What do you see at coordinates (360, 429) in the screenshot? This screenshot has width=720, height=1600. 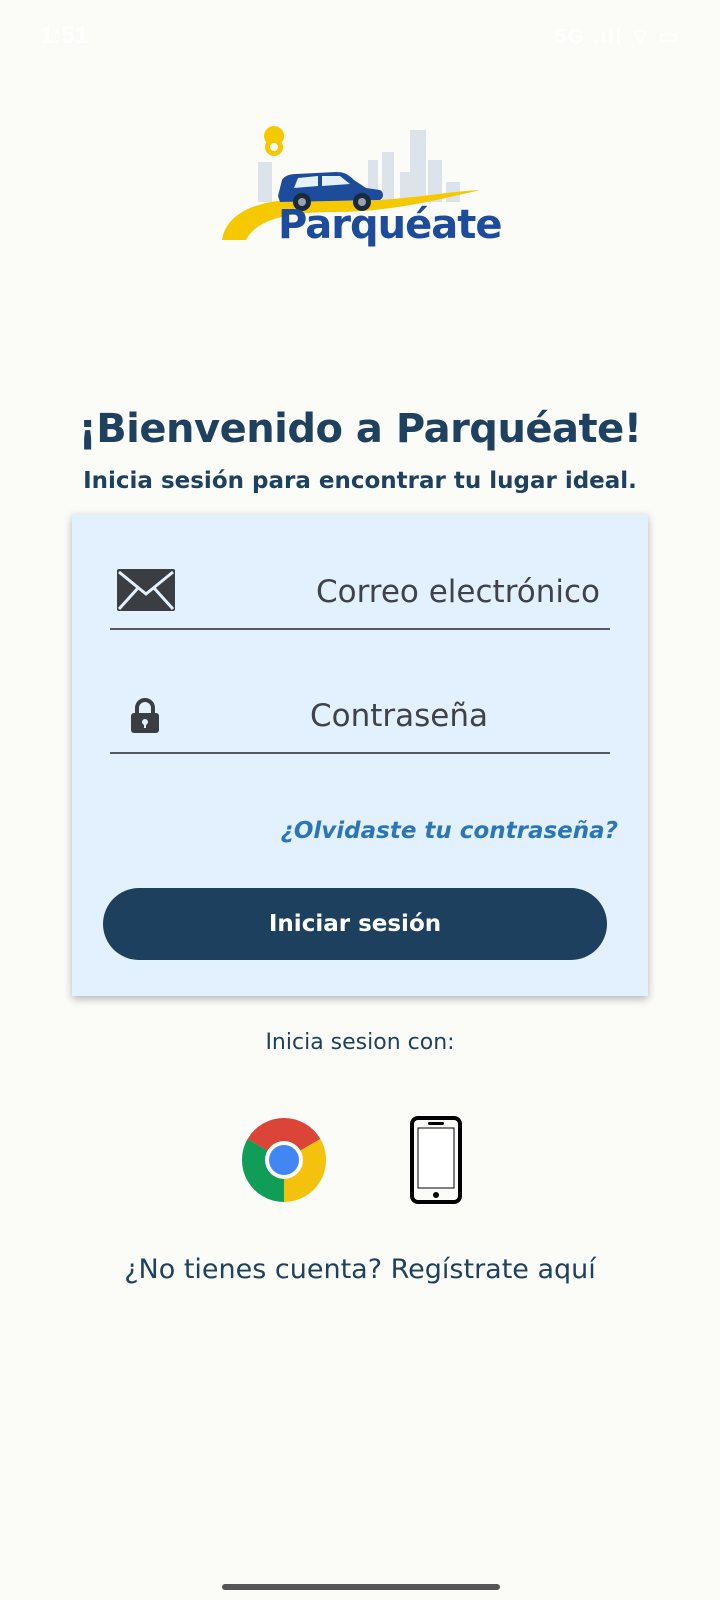 I see `page-title: ¡Bienvenido a Parquéate!` at bounding box center [360, 429].